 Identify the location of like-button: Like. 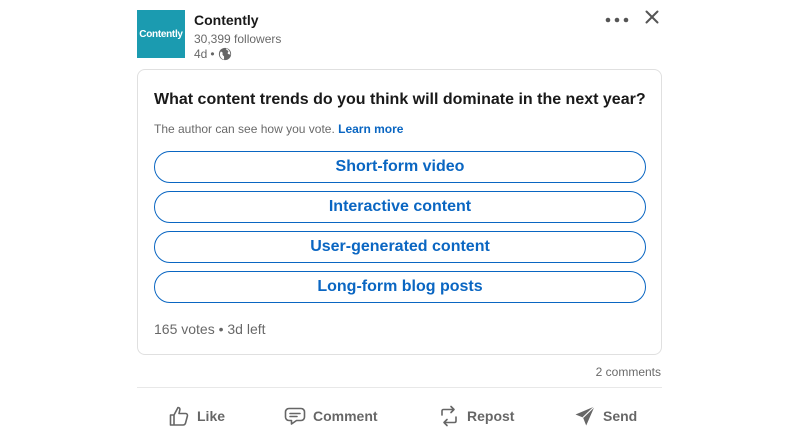
(196, 415).